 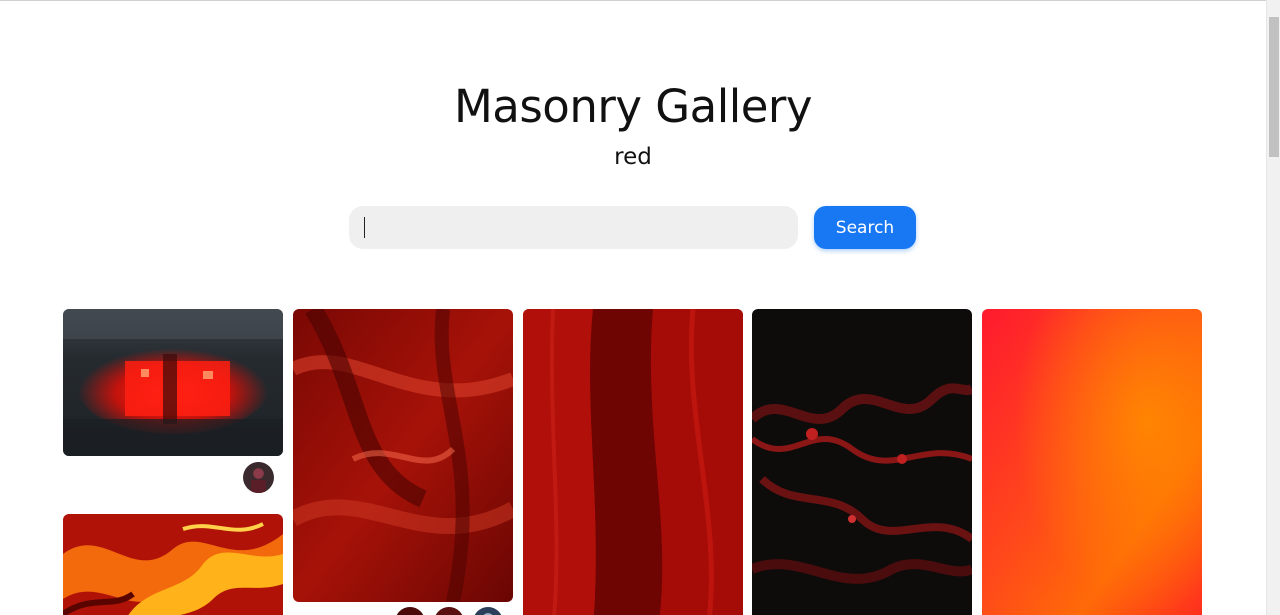 I want to click on red-satin-image, so click(x=403, y=455).